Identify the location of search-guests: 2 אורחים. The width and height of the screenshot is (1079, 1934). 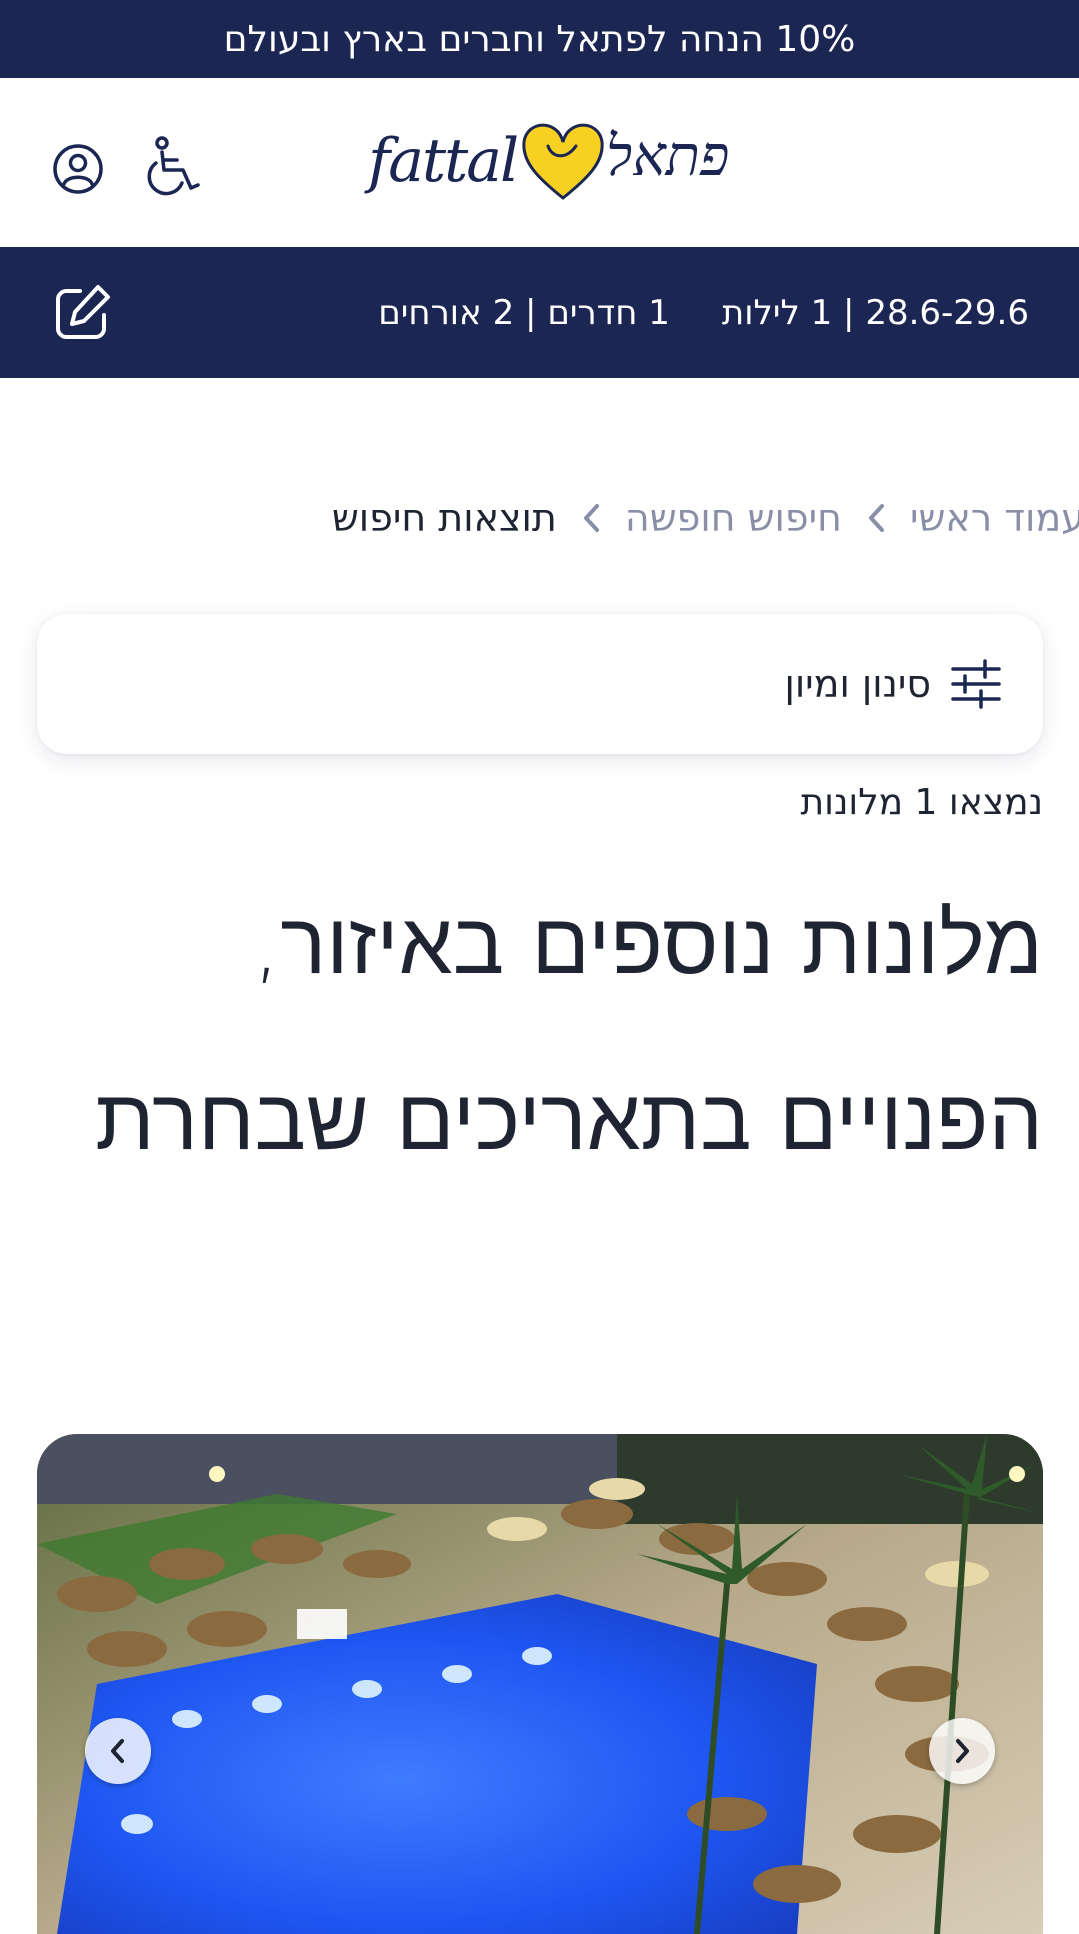
(446, 312).